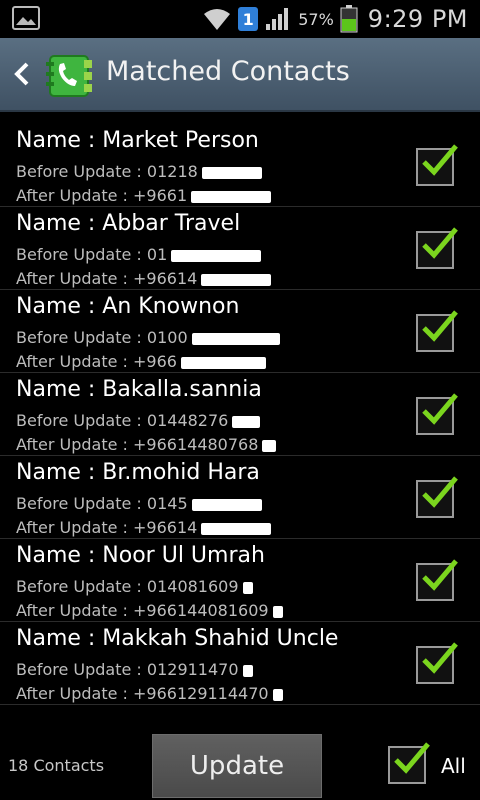 The height and width of the screenshot is (800, 480). What do you see at coordinates (349, 19) in the screenshot?
I see `battery-icon` at bounding box center [349, 19].